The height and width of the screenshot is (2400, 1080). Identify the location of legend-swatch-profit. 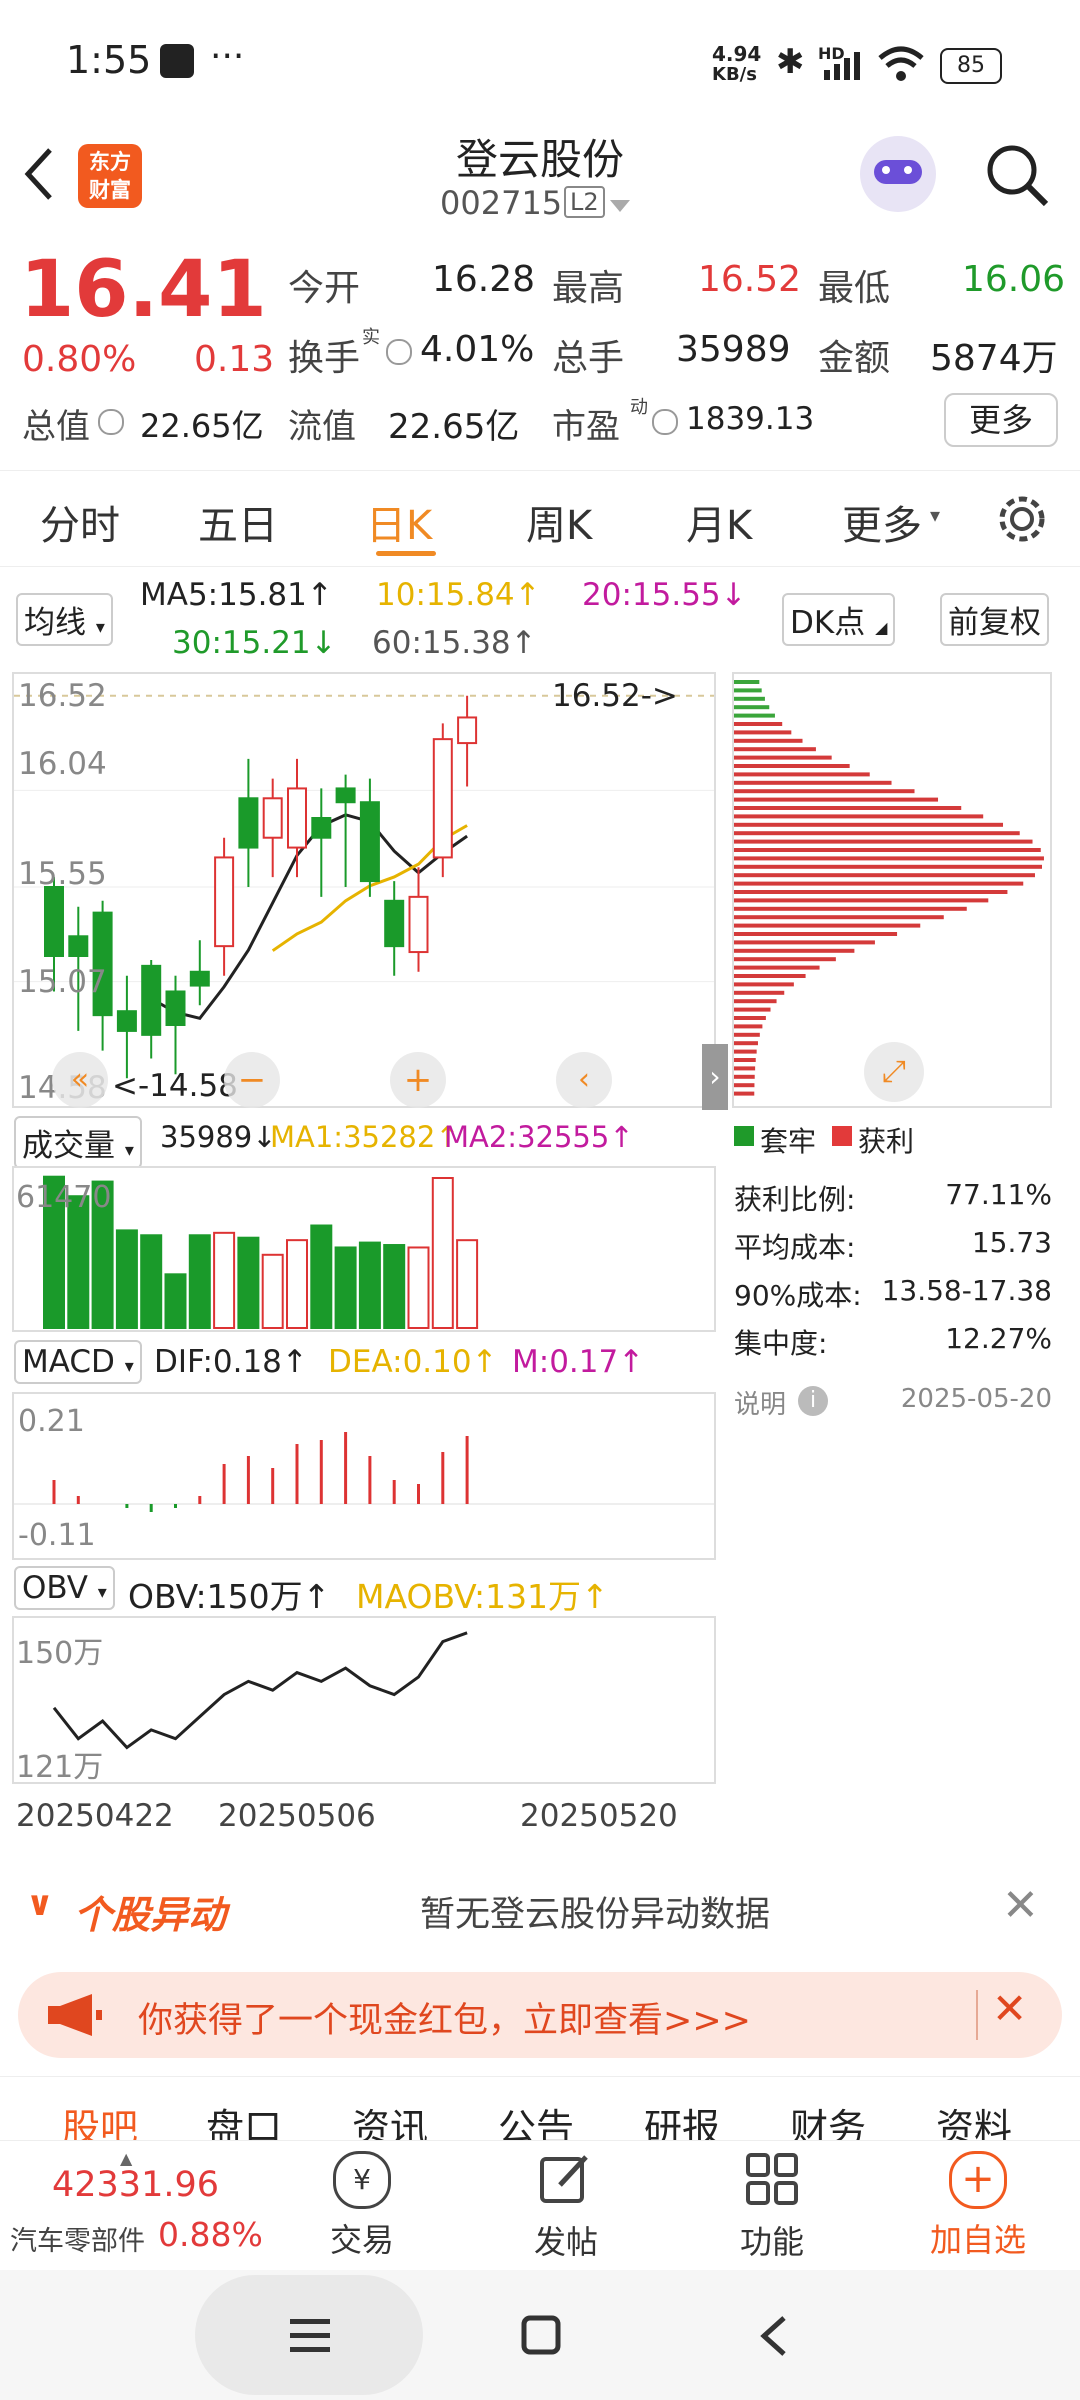
(842, 1136).